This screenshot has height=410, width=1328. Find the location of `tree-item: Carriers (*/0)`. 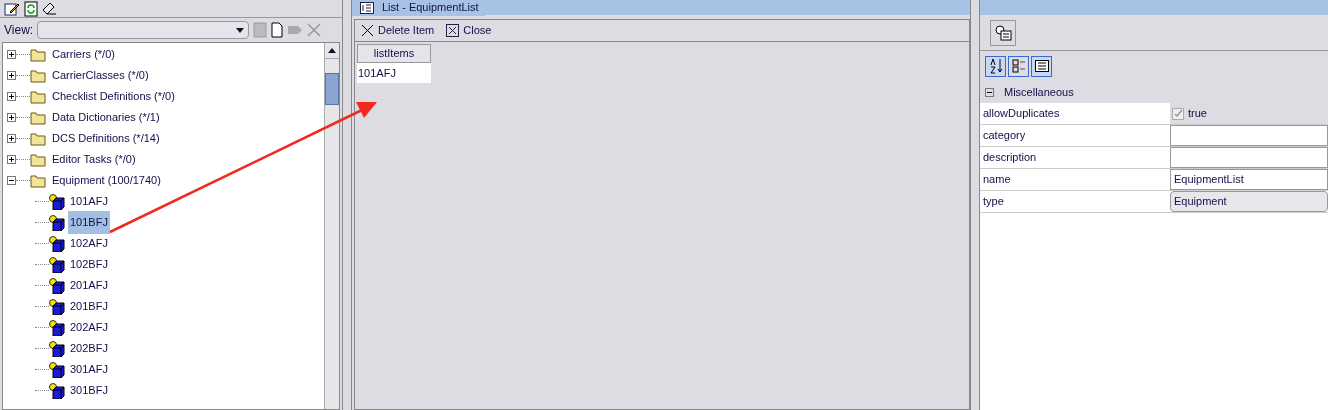

tree-item: Carriers (*/0) is located at coordinates (83, 54).